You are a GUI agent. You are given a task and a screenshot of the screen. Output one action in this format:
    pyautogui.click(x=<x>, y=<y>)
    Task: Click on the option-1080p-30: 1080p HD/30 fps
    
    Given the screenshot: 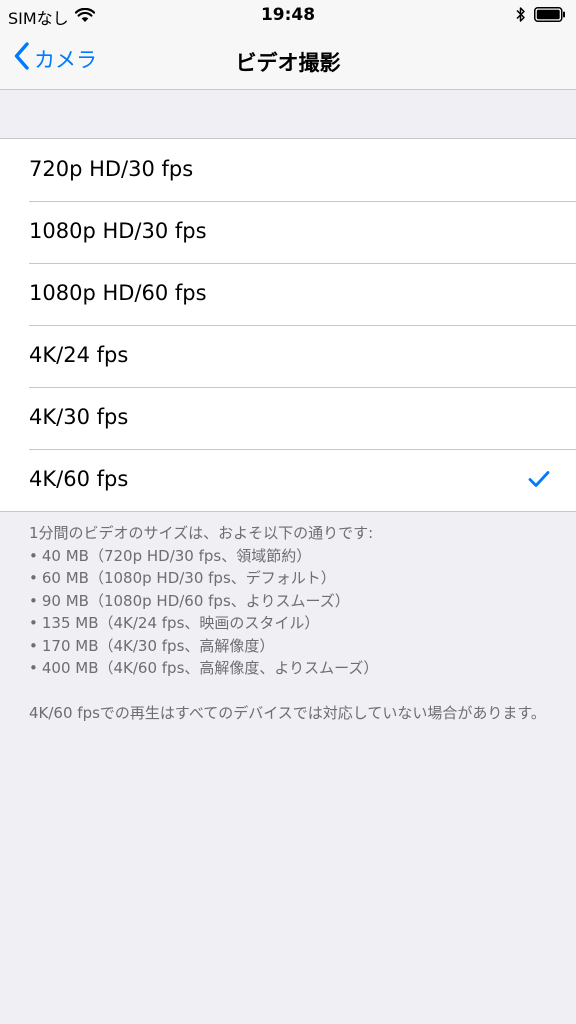 What is the action you would take?
    pyautogui.click(x=288, y=232)
    